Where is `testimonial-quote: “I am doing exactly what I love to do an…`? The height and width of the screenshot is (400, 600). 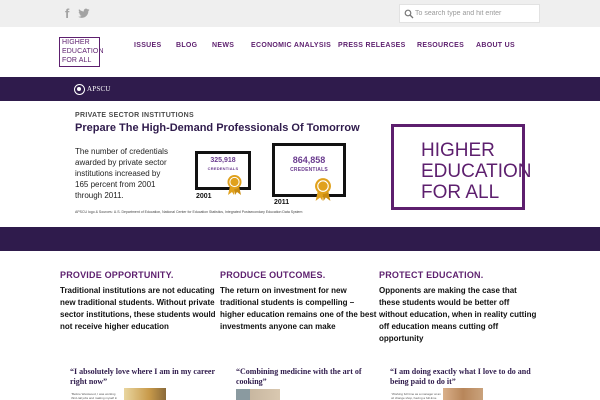
testimonial-quote: “I am doing exactly what I love to do an… is located at coordinates (462, 377).